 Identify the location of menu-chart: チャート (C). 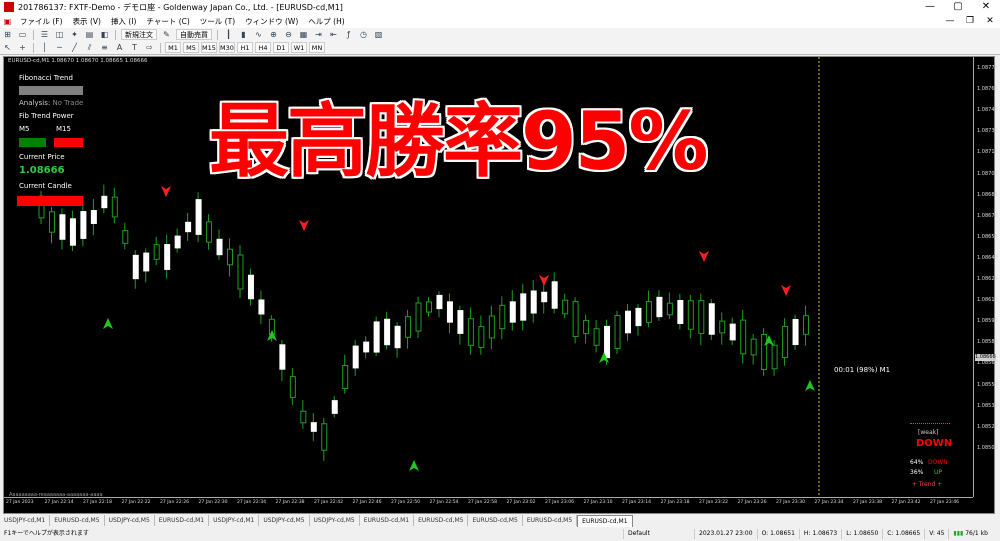
(167, 21).